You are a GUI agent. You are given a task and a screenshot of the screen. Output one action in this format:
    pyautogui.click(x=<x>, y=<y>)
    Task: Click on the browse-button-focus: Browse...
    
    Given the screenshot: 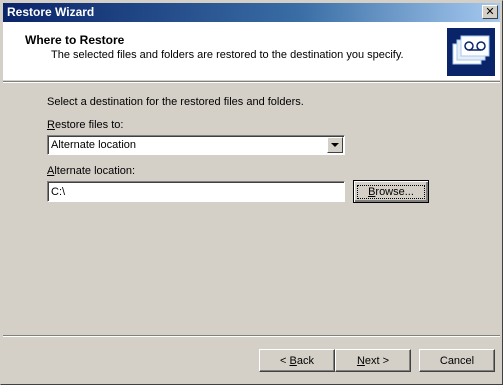 What is the action you would take?
    pyautogui.click(x=391, y=191)
    